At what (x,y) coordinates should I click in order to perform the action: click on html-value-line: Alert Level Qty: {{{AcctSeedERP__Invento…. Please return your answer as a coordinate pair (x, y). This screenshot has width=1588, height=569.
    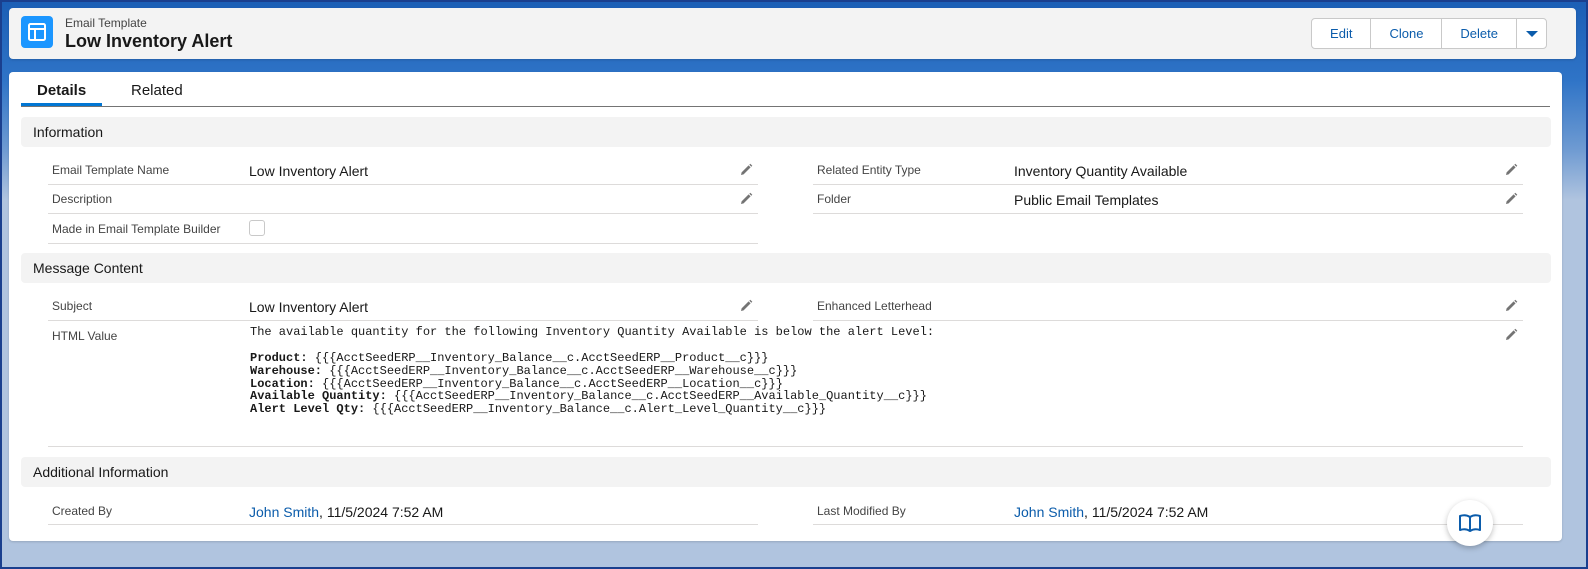
    Looking at the image, I should click on (538, 409).